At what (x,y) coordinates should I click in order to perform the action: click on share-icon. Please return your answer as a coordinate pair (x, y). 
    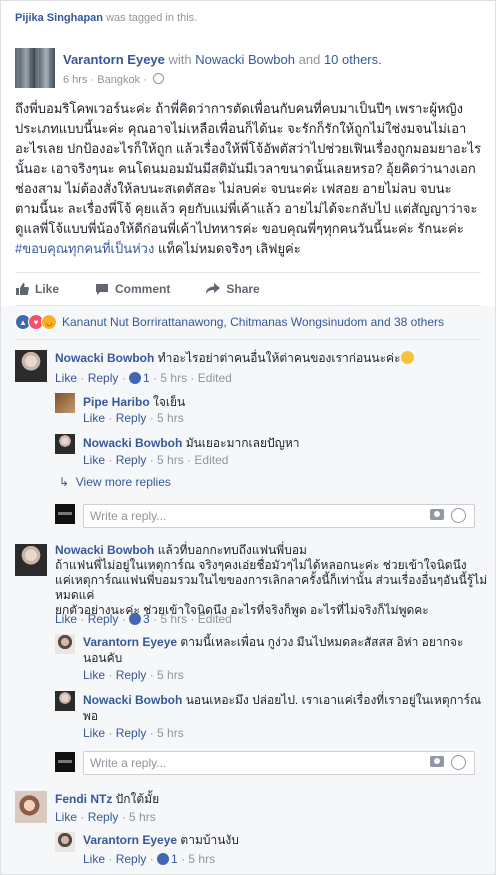
    Looking at the image, I should click on (213, 288).